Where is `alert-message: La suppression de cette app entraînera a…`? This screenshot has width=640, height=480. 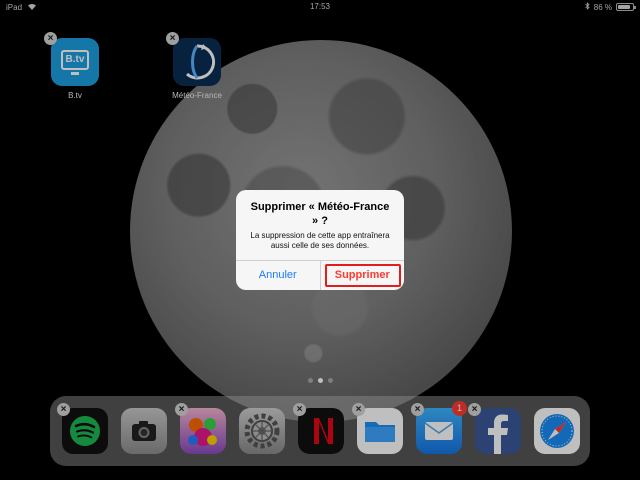 alert-message: La suppression de cette app entraînera a… is located at coordinates (320, 240).